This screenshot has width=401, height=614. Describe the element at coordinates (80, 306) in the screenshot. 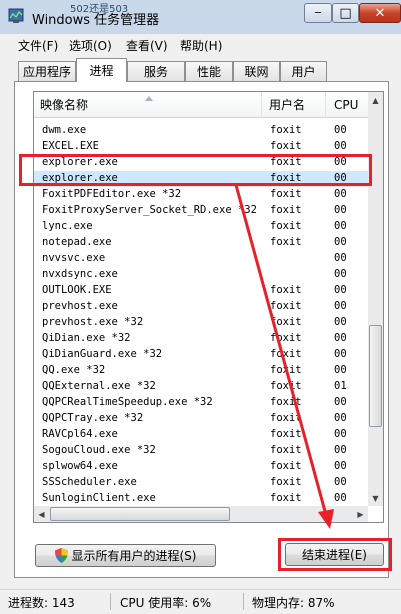

I see `process-name: prevhost.exe` at that location.